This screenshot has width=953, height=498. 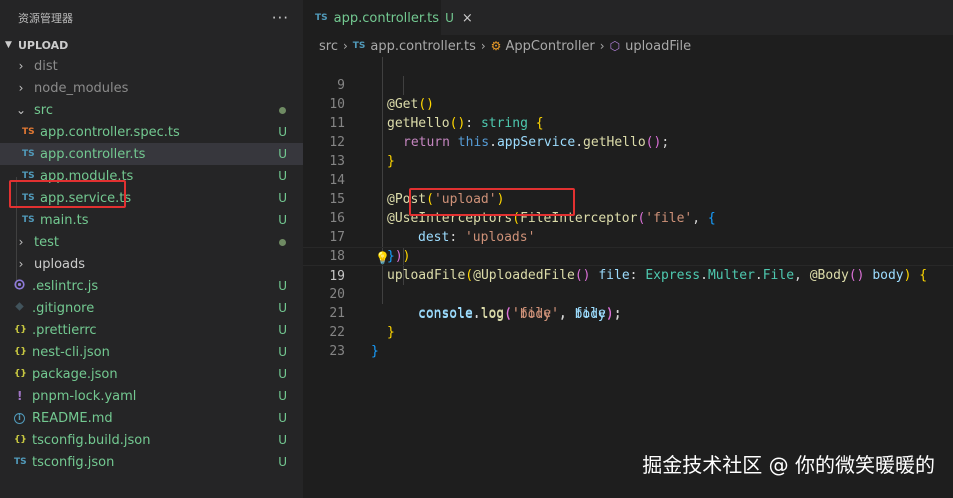 I want to click on code-line-current: 19 💡 console.log('body', body);, so click(x=628, y=284).